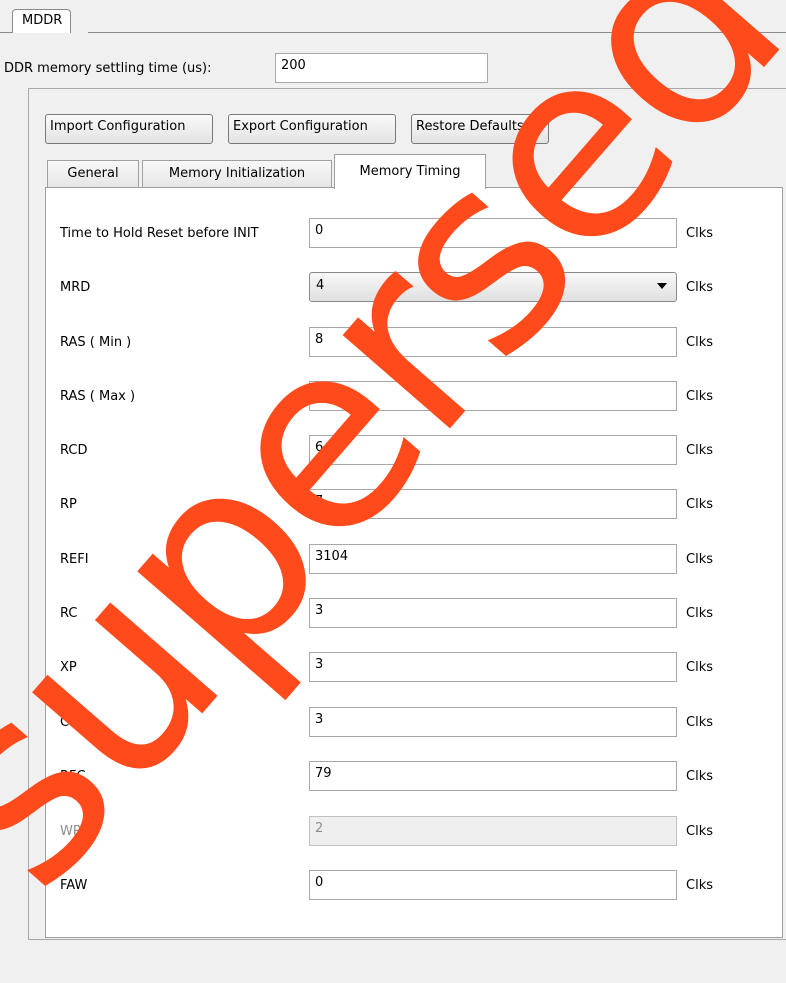  I want to click on tab-general: General, so click(93, 174).